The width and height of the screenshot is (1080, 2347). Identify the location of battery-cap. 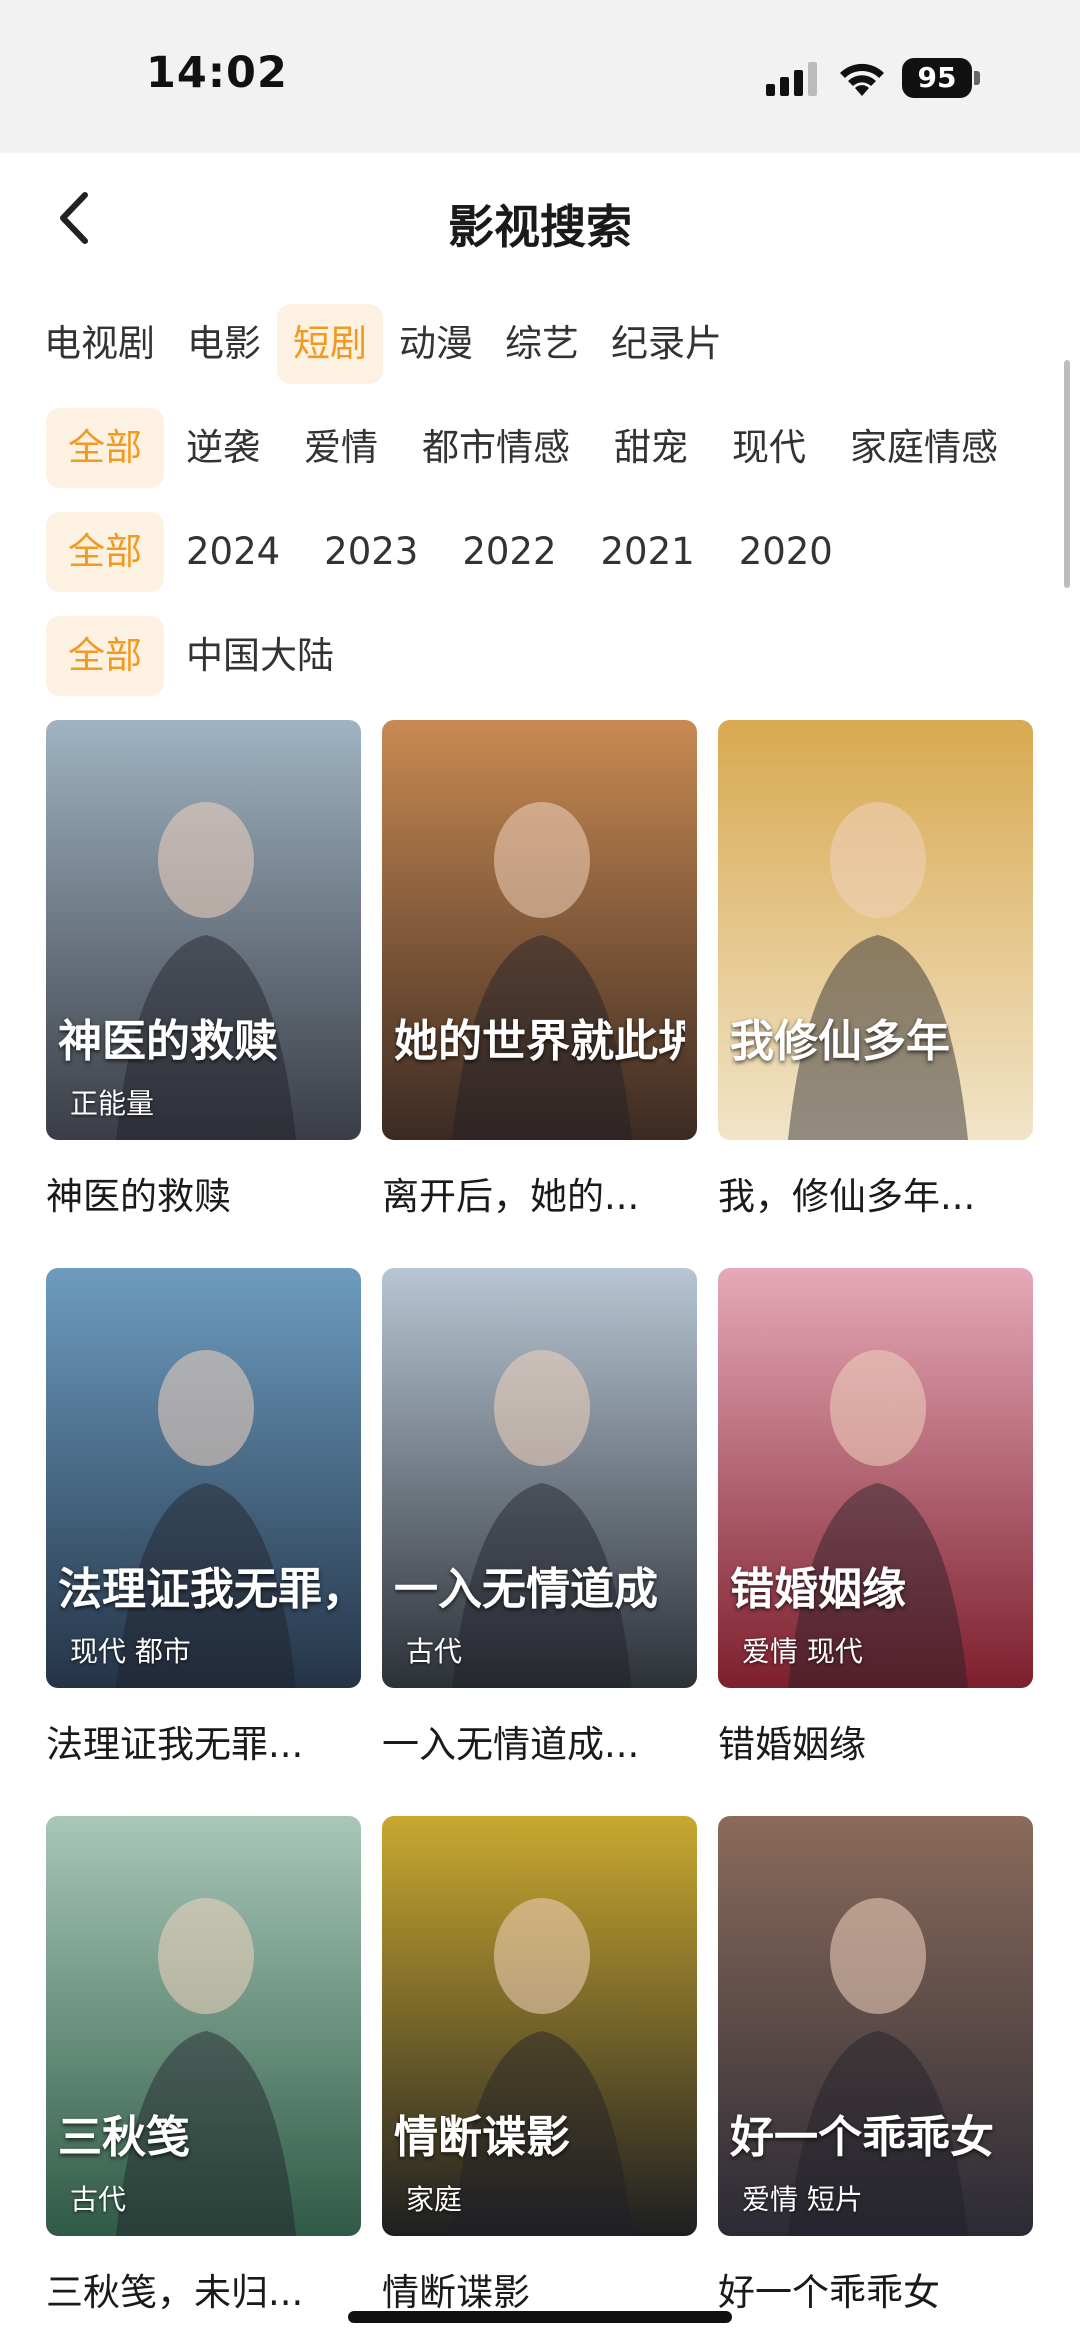
(977, 78).